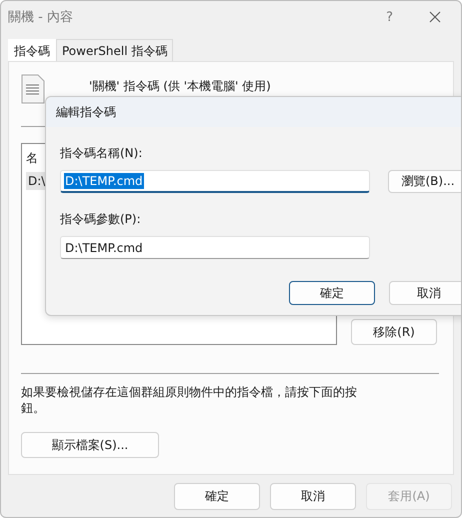 This screenshot has width=462, height=518. I want to click on close-icon, so click(435, 17).